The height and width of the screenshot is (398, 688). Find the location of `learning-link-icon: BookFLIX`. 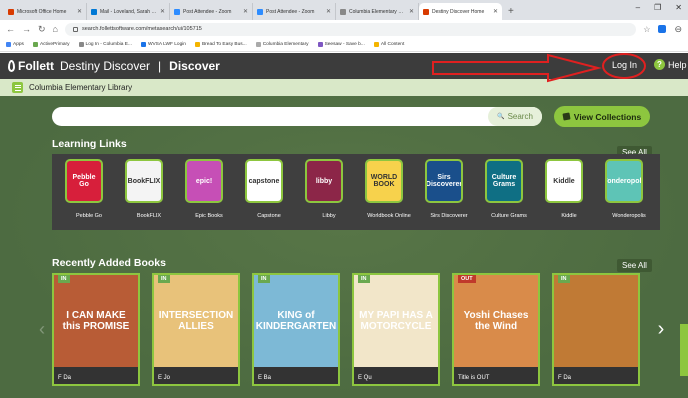

learning-link-icon: BookFLIX is located at coordinates (144, 181).